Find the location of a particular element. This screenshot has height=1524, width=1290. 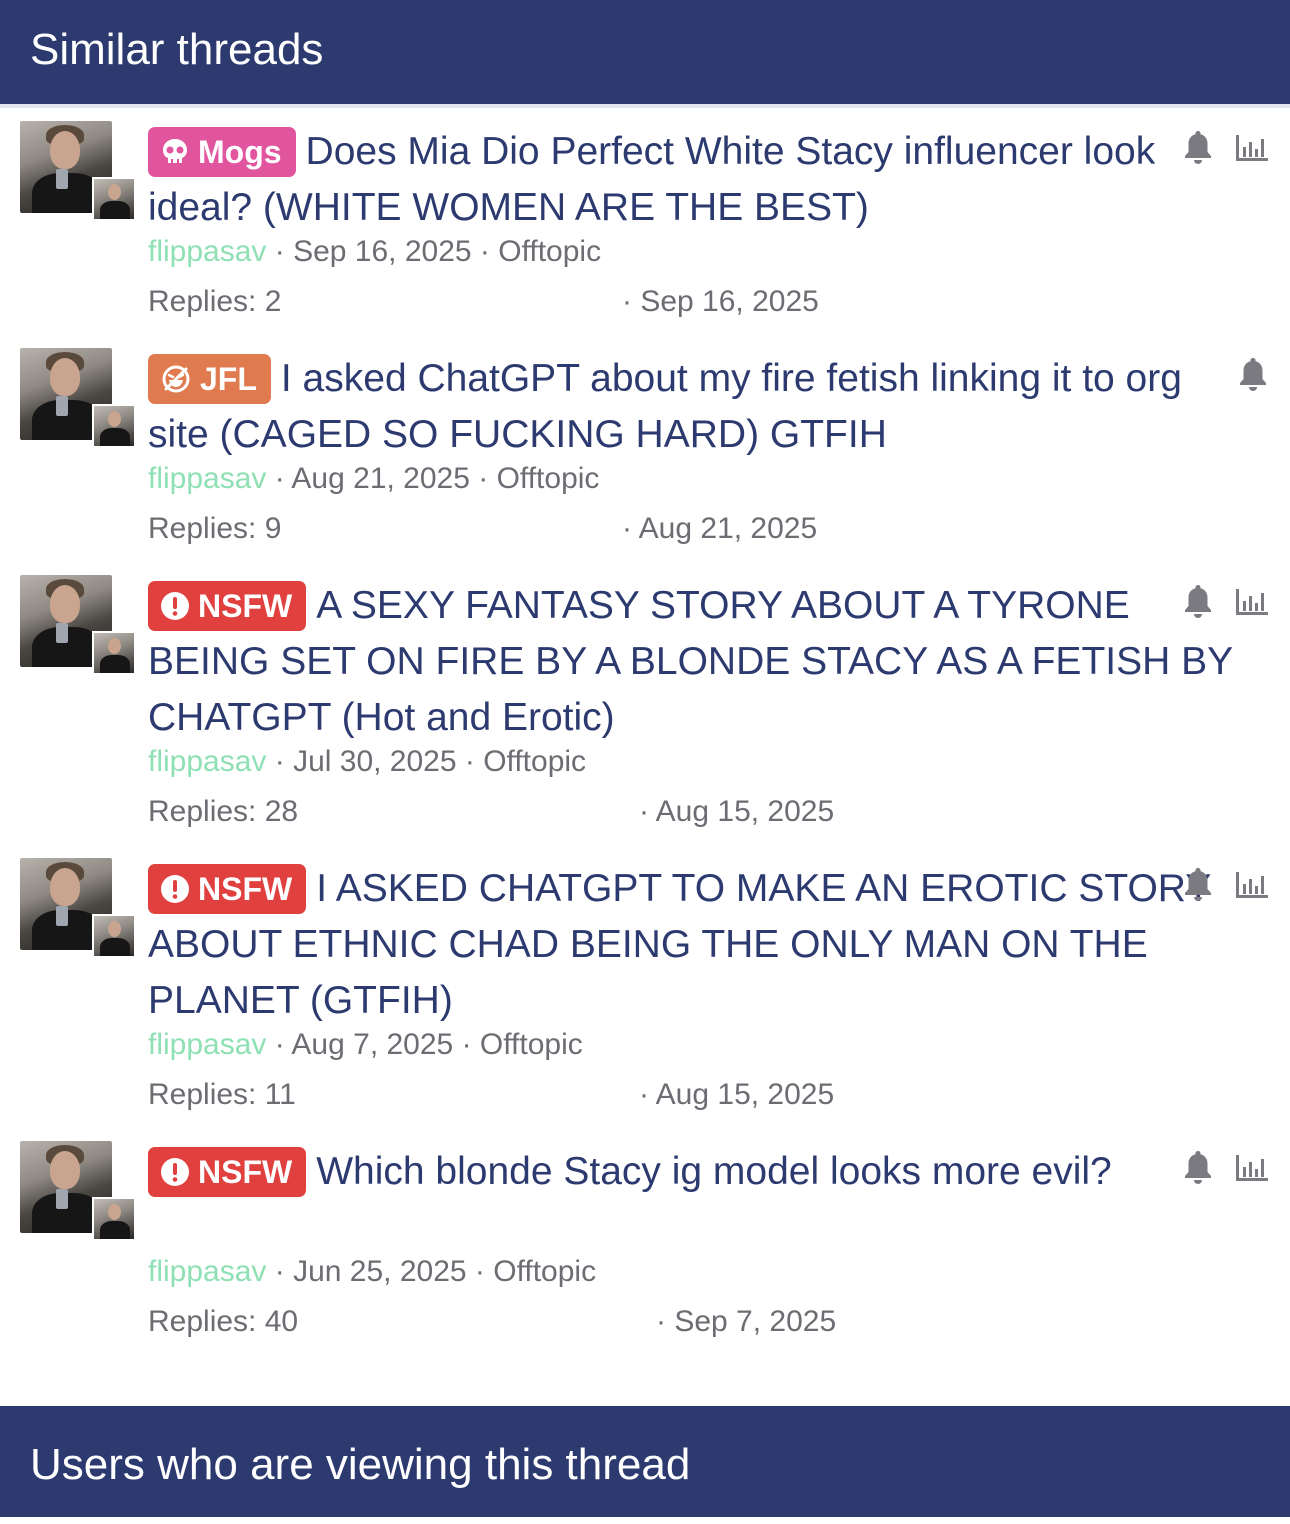

skull-icon is located at coordinates (175, 150).